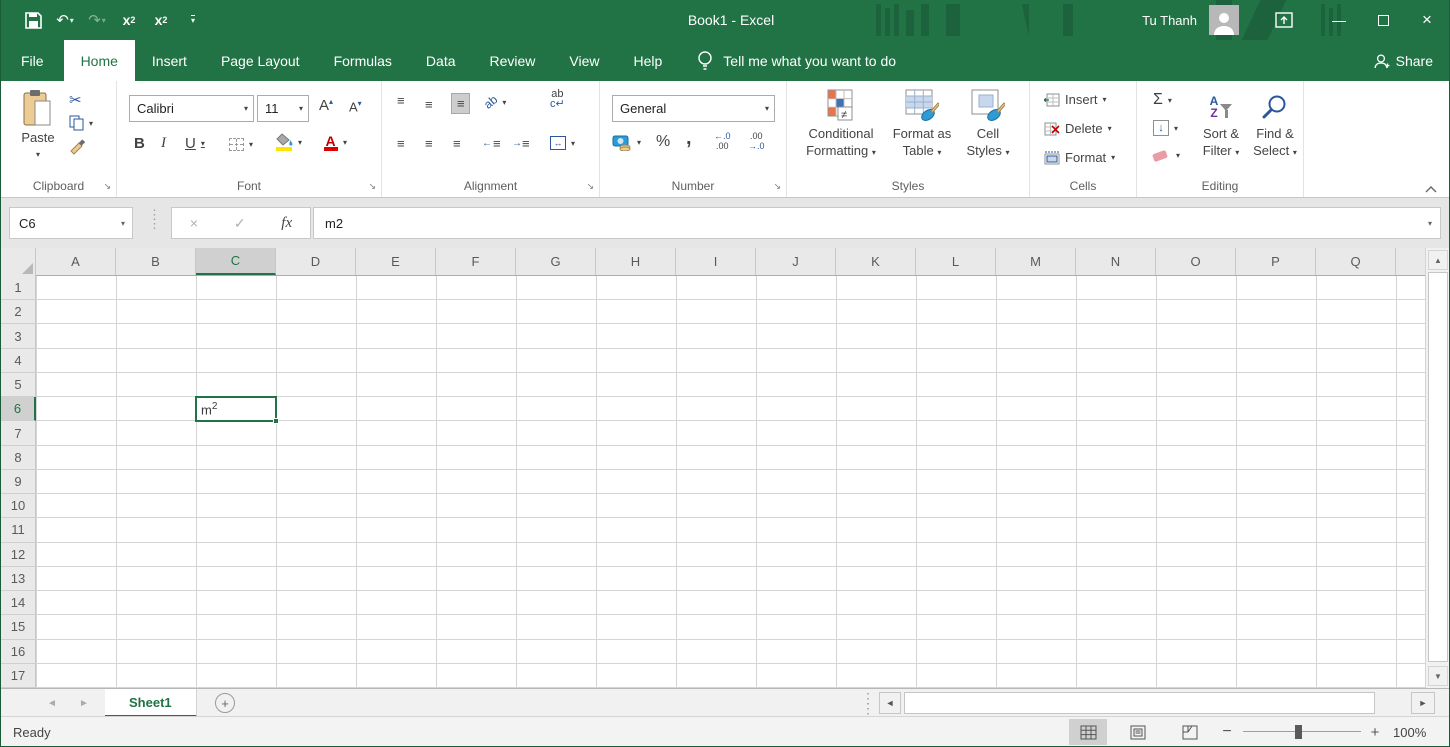 Image resolution: width=1450 pixels, height=747 pixels. What do you see at coordinates (1116, 261) in the screenshot?
I see `column-header-N: N` at bounding box center [1116, 261].